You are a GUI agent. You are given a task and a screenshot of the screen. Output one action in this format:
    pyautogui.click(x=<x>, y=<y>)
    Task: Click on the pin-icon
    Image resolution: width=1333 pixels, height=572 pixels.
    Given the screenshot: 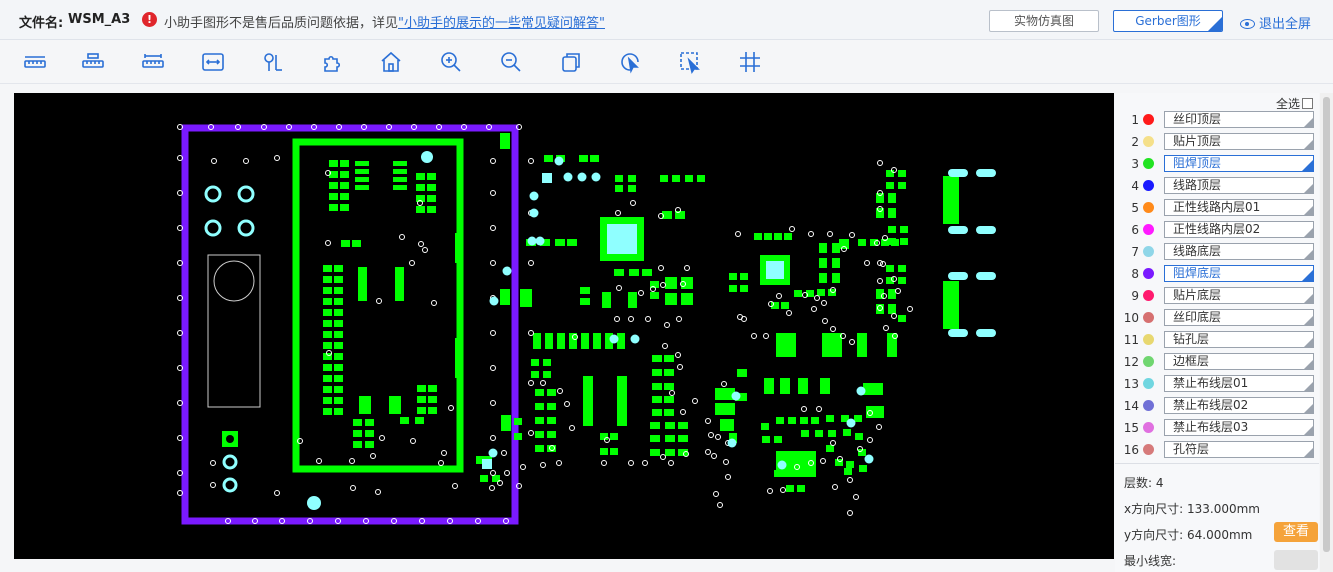 What is the action you would take?
    pyautogui.click(x=273, y=62)
    